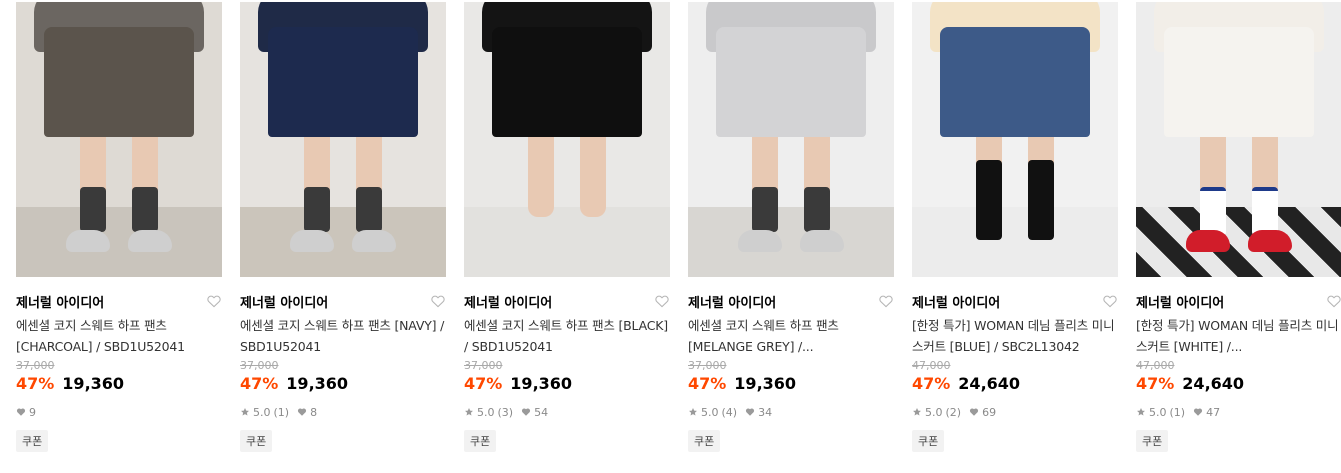 This screenshot has width=1341, height=473. I want to click on likes: 47, so click(1206, 412).